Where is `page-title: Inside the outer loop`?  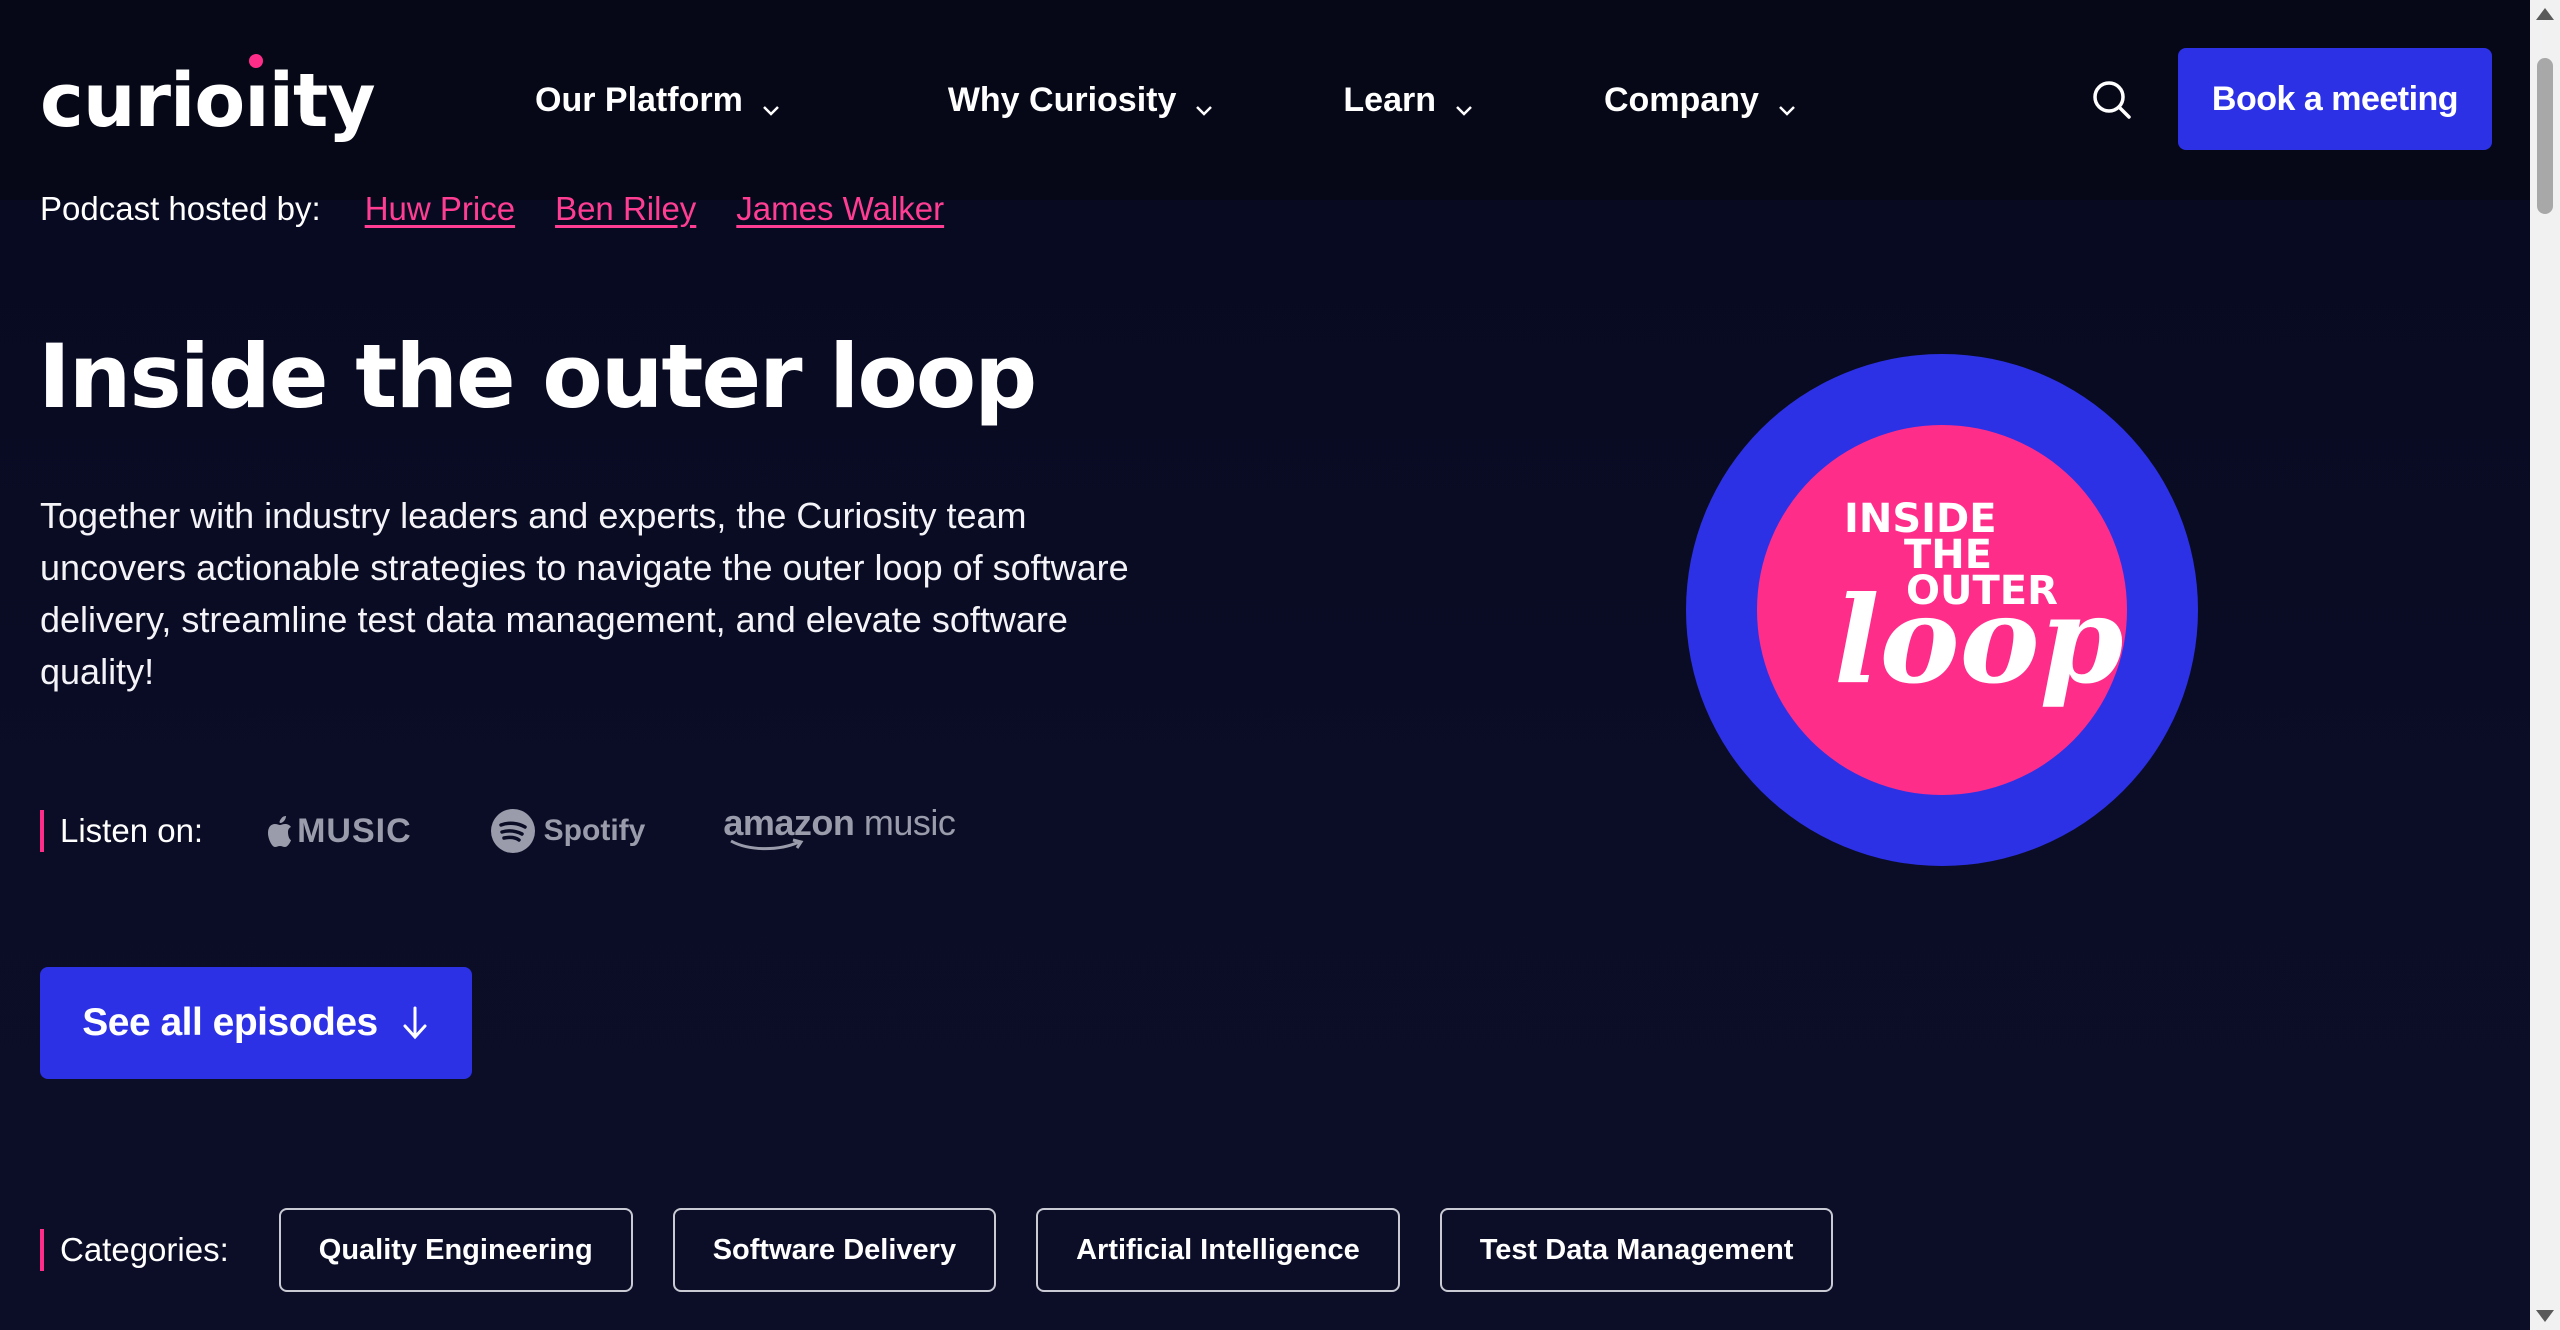 page-title: Inside the outer loop is located at coordinates (537, 376).